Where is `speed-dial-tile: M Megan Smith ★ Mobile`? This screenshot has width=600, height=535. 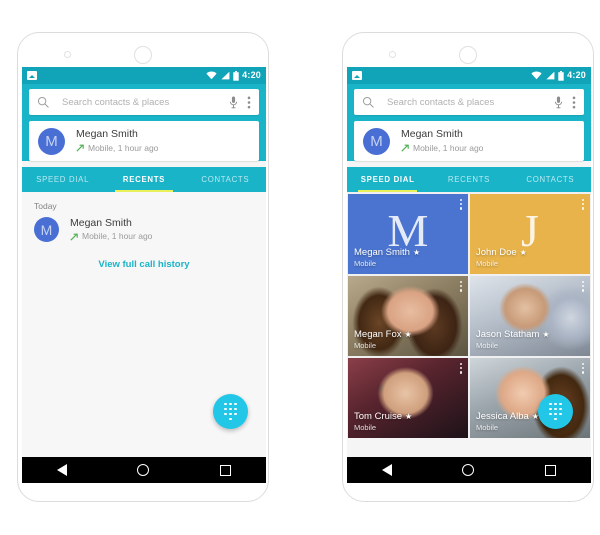
speed-dial-tile: M Megan Smith ★ Mobile is located at coordinates (408, 234).